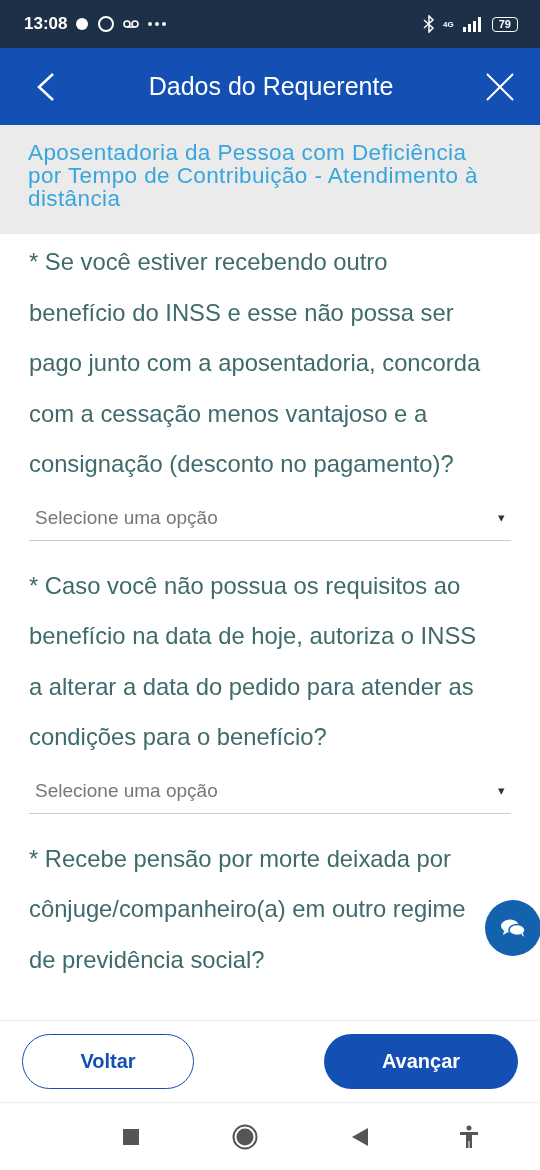  Describe the element at coordinates (253, 661) in the screenshot. I see `question-text: * Caso você não possua os requisitos ao benefício na data de hoje, autoriza o INSS a alterar a data do pedido para atender as condições para o benefício?` at that location.